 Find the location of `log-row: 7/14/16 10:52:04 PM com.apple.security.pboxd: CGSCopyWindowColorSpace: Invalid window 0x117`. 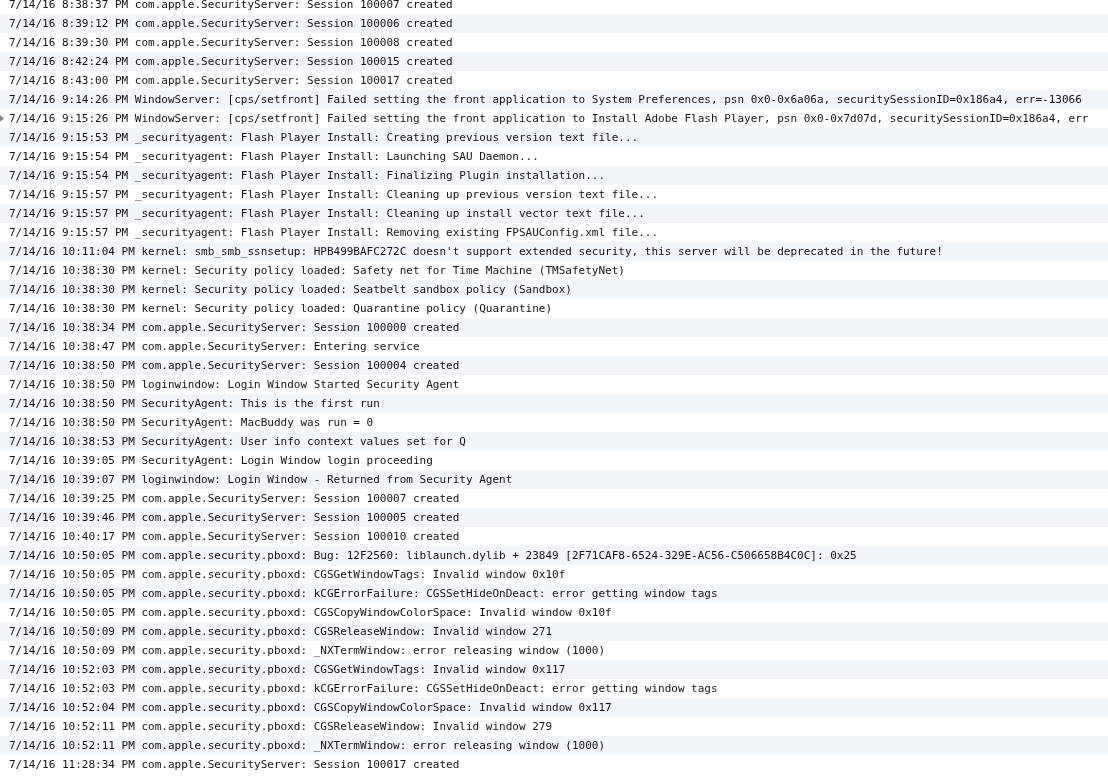

log-row: 7/14/16 10:52:04 PM com.apple.security.pboxd: CGSCopyWindowColorSpace: Invalid window 0x117 is located at coordinates (554, 707).